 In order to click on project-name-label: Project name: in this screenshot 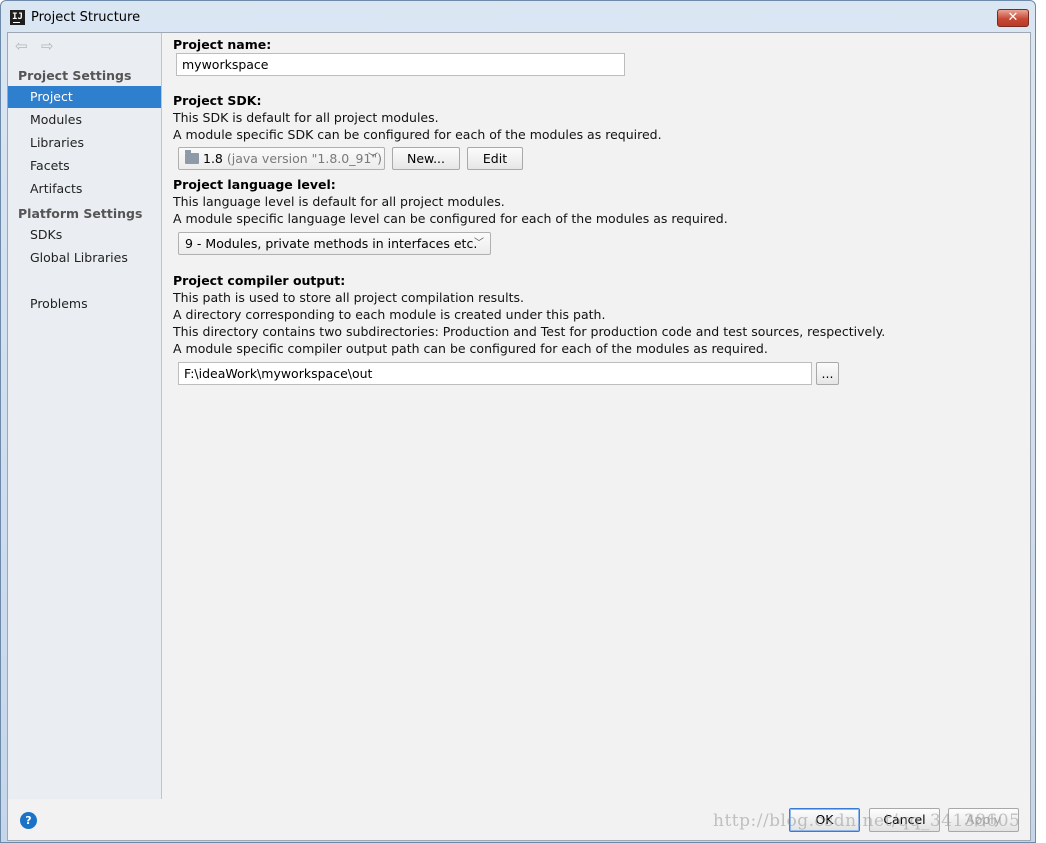, I will do `click(222, 44)`.